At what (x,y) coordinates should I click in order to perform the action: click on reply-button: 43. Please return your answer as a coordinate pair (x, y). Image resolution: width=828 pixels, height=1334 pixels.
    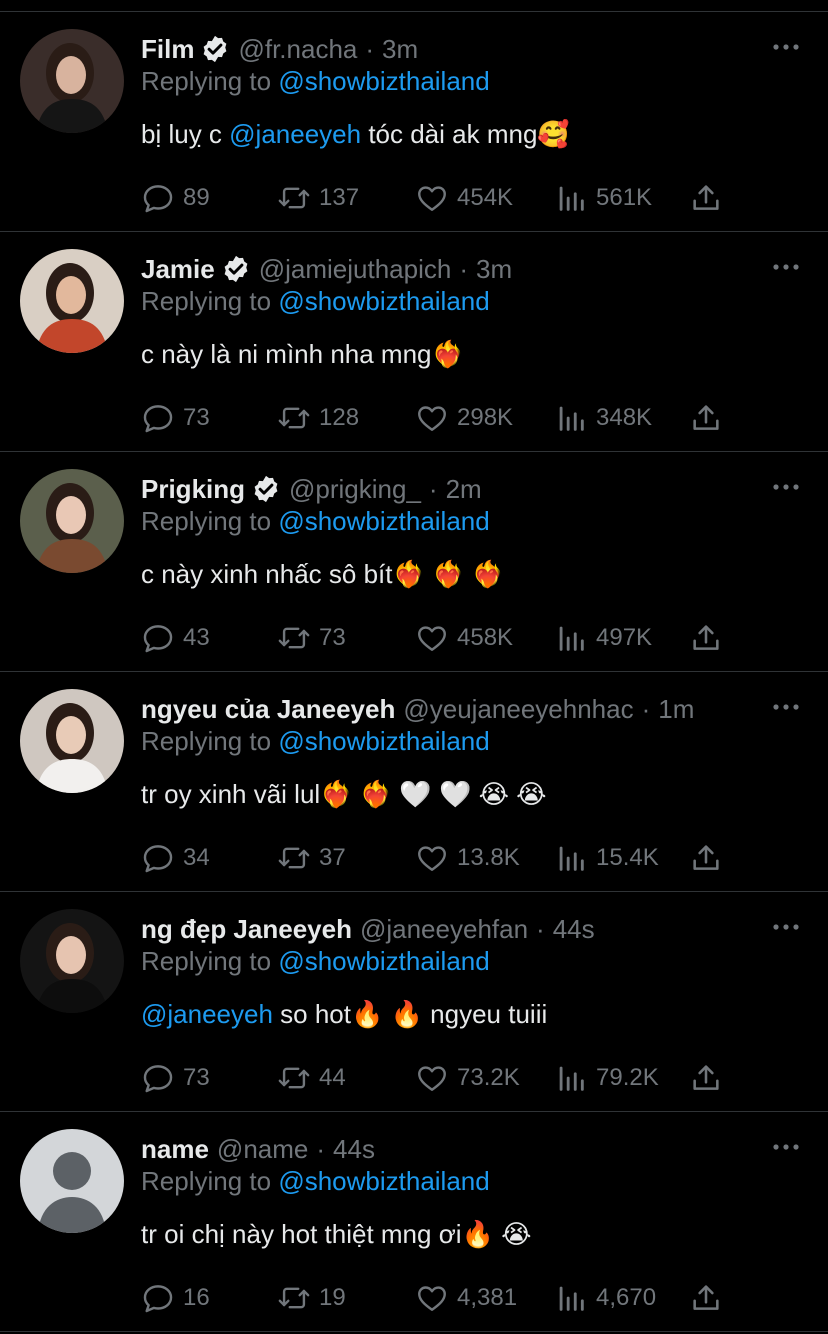
    Looking at the image, I should click on (175, 638).